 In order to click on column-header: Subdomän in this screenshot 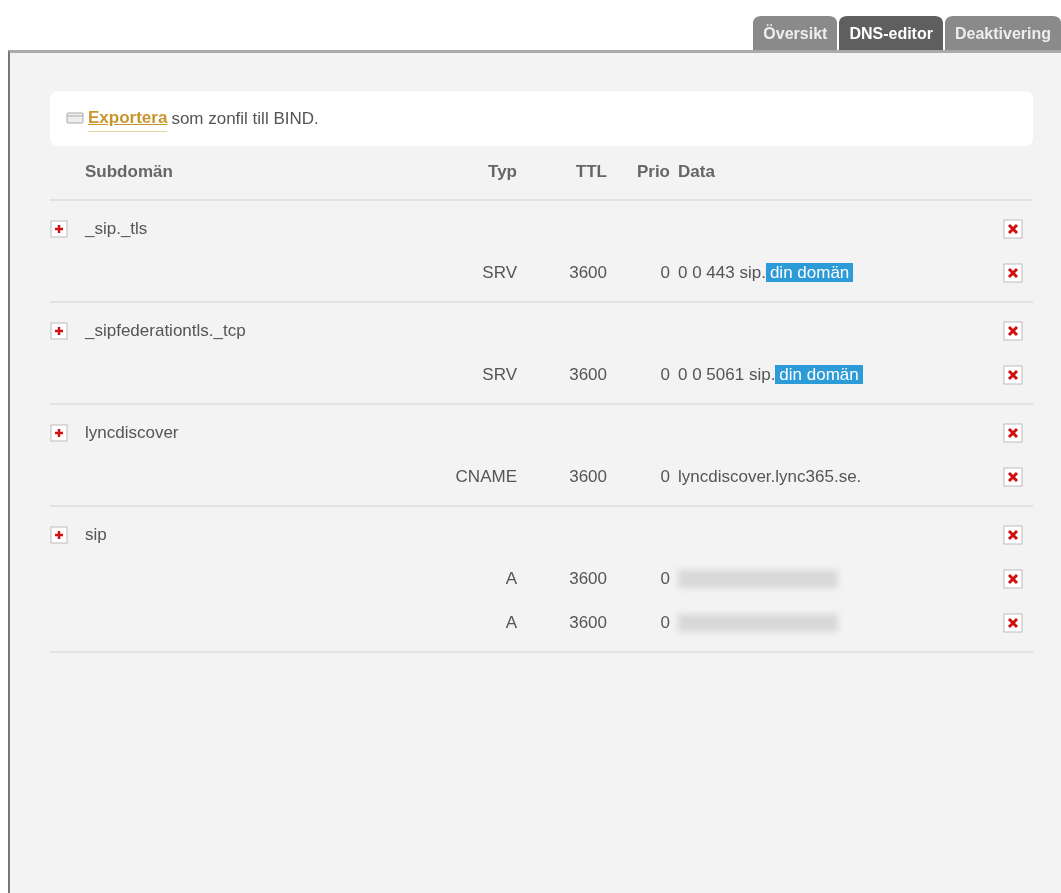, I will do `click(129, 172)`.